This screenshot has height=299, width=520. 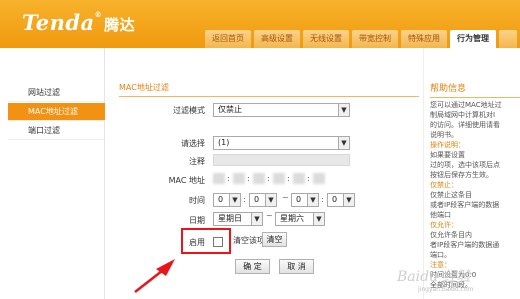 What do you see at coordinates (444, 185) in the screenshot?
I see `help-line-highlight: 仅禁止：` at bounding box center [444, 185].